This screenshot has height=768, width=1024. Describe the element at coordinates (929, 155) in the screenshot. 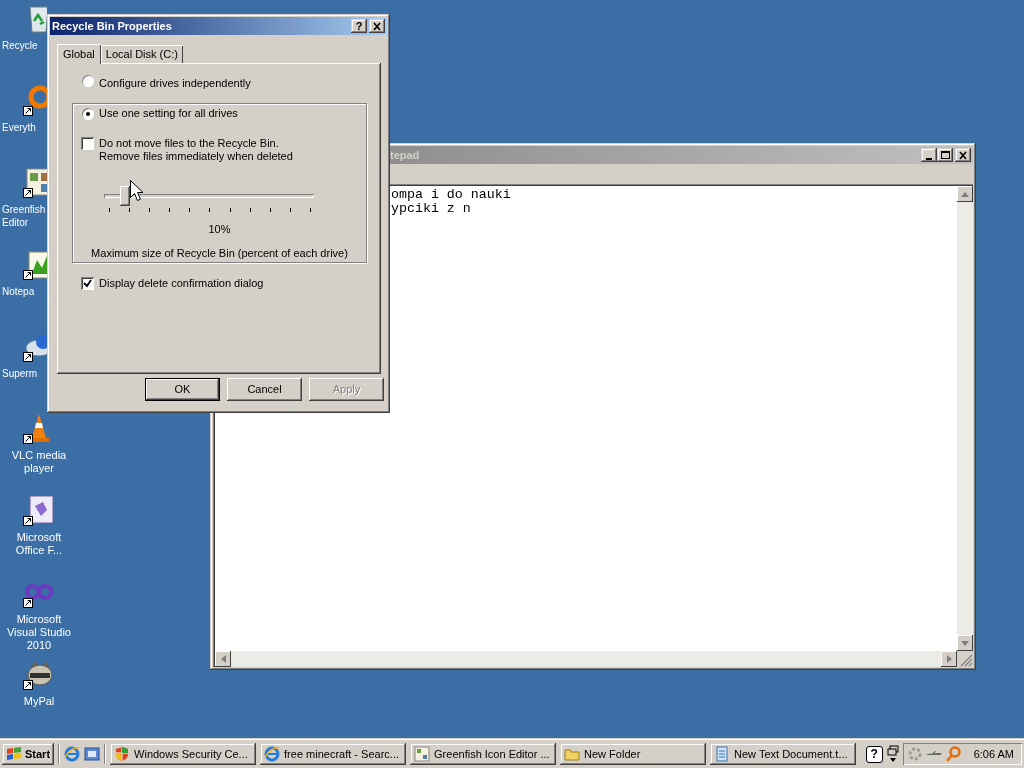

I see `minimize-button` at that location.